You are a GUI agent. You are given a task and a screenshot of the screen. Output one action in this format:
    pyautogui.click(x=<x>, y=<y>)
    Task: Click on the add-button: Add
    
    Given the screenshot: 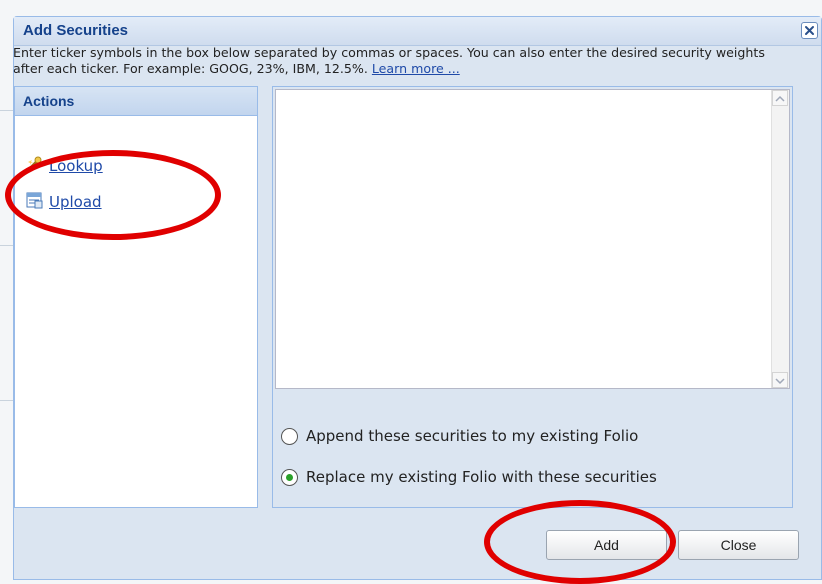 What is the action you would take?
    pyautogui.click(x=606, y=545)
    